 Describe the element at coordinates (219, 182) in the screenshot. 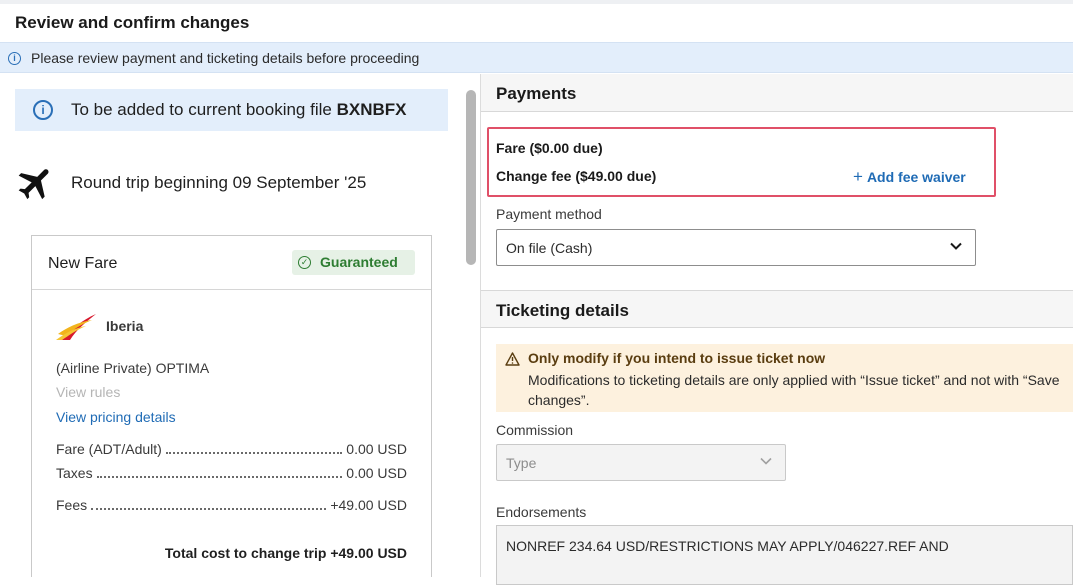

I see `trip-summary: Round trip beginning 09 September '25` at that location.